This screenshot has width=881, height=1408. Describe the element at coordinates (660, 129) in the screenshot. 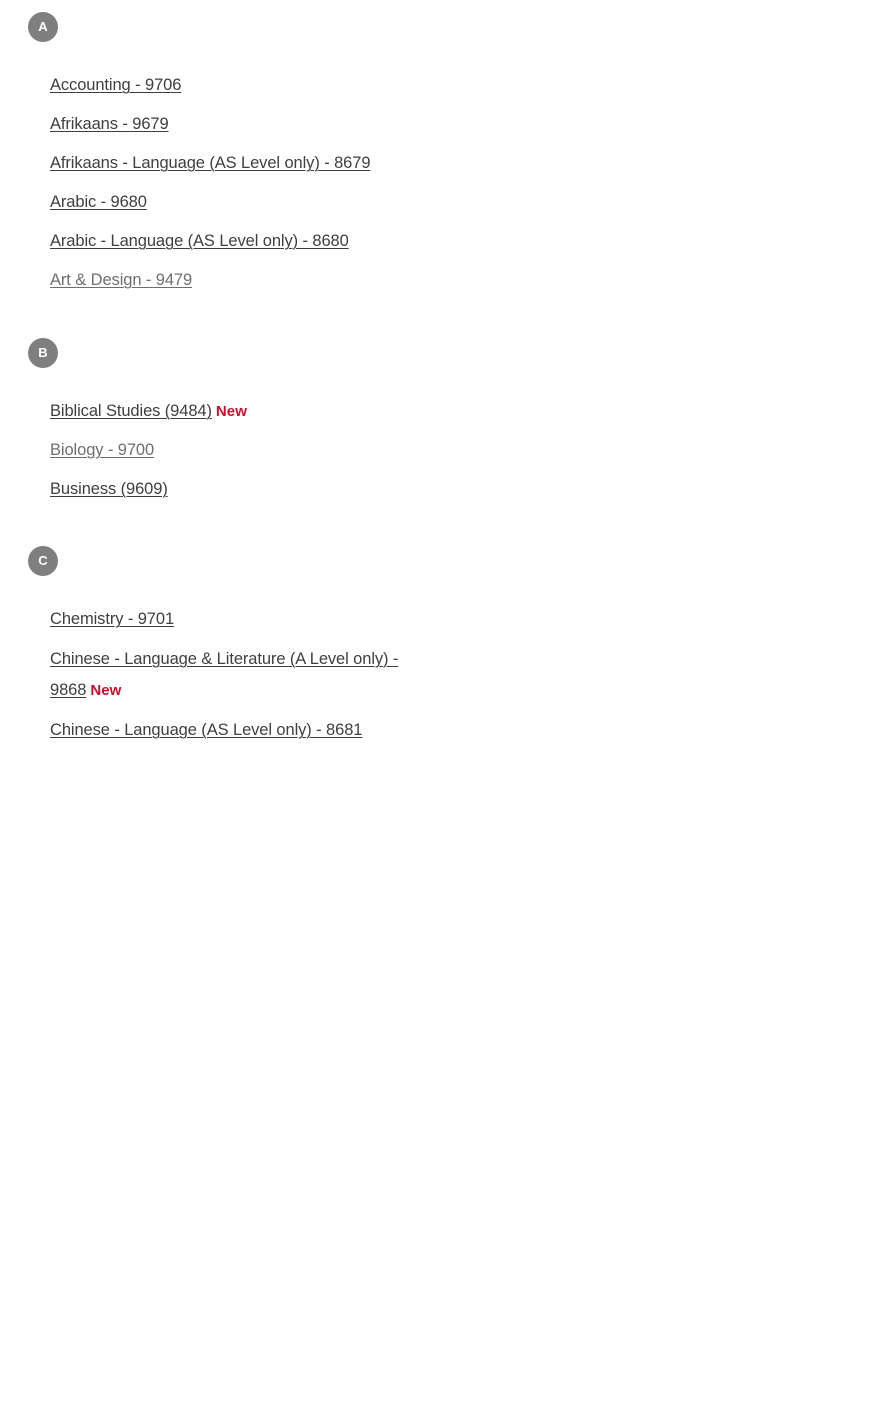

I see `list-item: Information Technology - 9626` at that location.